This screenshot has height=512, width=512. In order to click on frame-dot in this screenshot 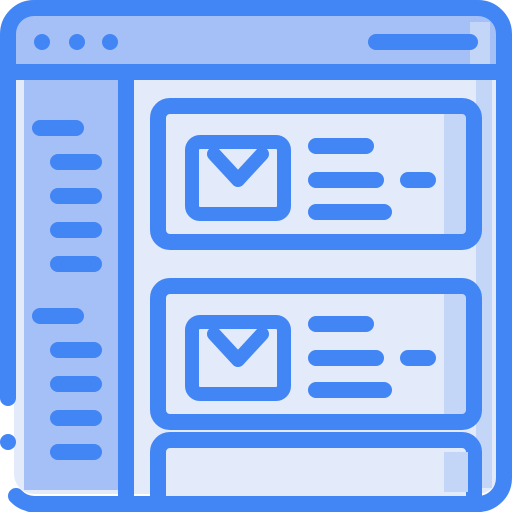, I will do `click(8, 442)`.